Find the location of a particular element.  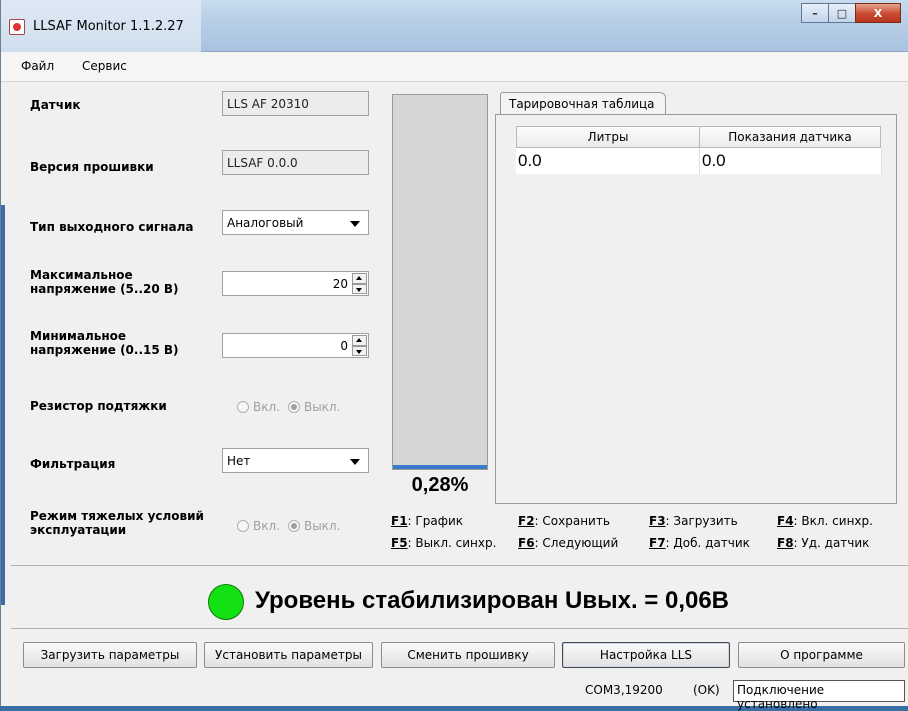

output-type-label: Тип выходного сигнала is located at coordinates (112, 227).